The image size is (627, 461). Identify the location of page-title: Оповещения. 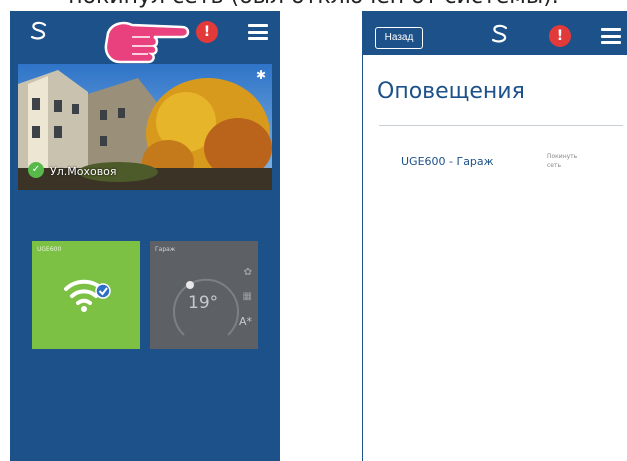
(451, 91).